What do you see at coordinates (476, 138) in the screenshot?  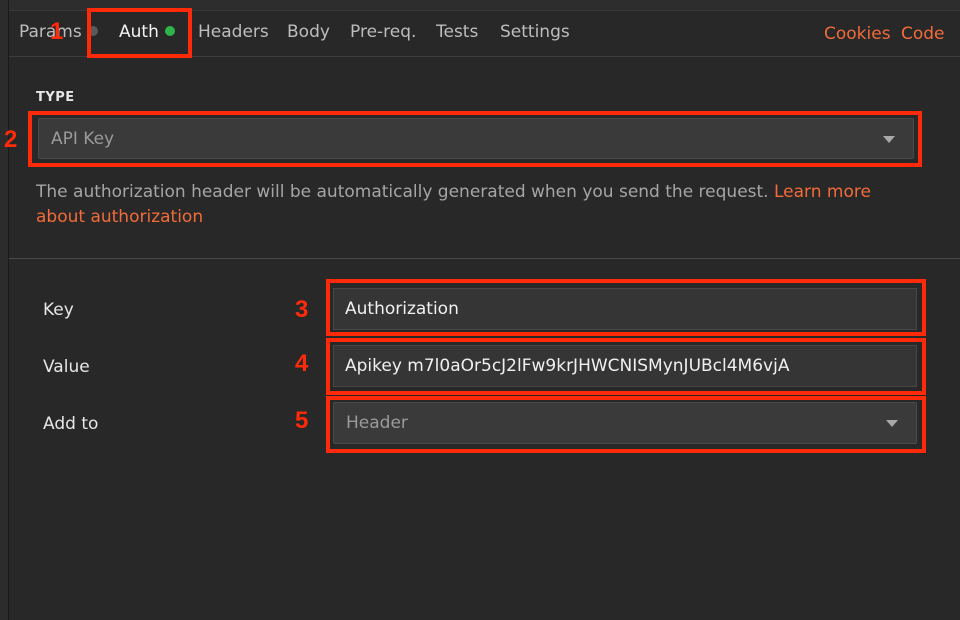 I see `auth-type-select: API Key` at bounding box center [476, 138].